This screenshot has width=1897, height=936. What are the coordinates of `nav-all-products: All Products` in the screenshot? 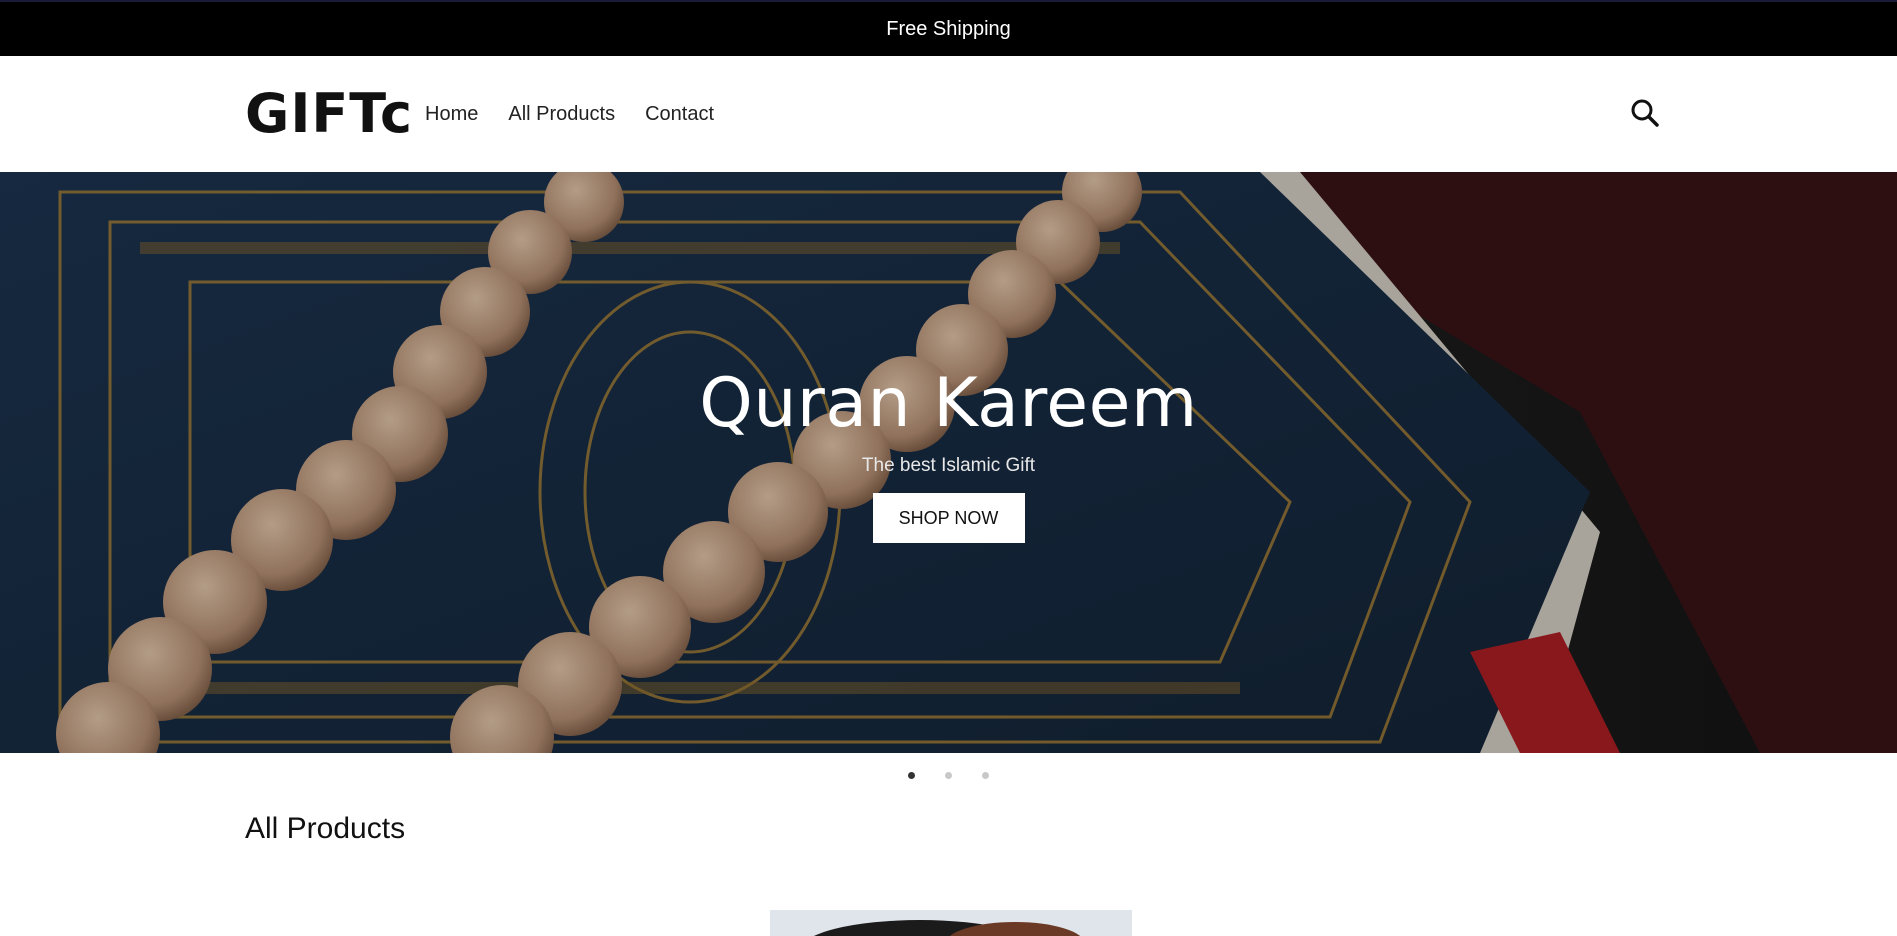 It's located at (561, 114).